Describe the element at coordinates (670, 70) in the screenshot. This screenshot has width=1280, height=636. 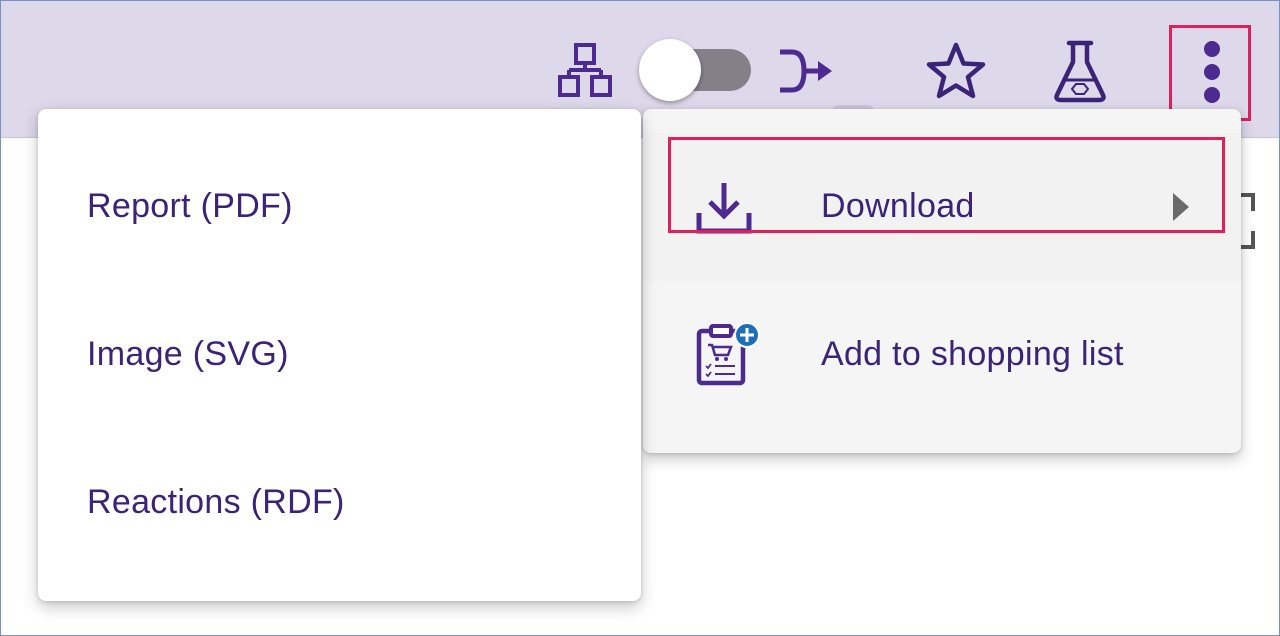
I see `toggle-knob` at that location.